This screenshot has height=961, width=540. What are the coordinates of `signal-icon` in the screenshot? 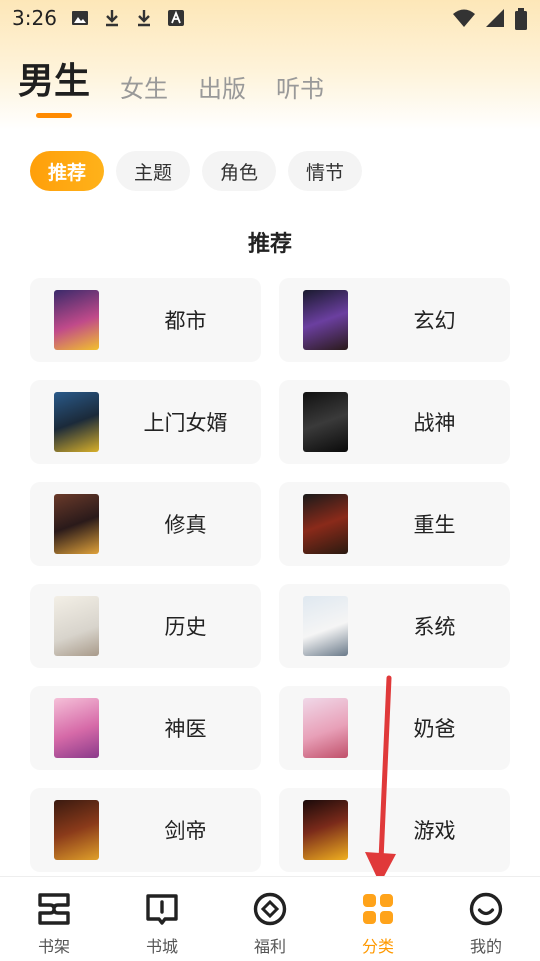 It's located at (495, 18).